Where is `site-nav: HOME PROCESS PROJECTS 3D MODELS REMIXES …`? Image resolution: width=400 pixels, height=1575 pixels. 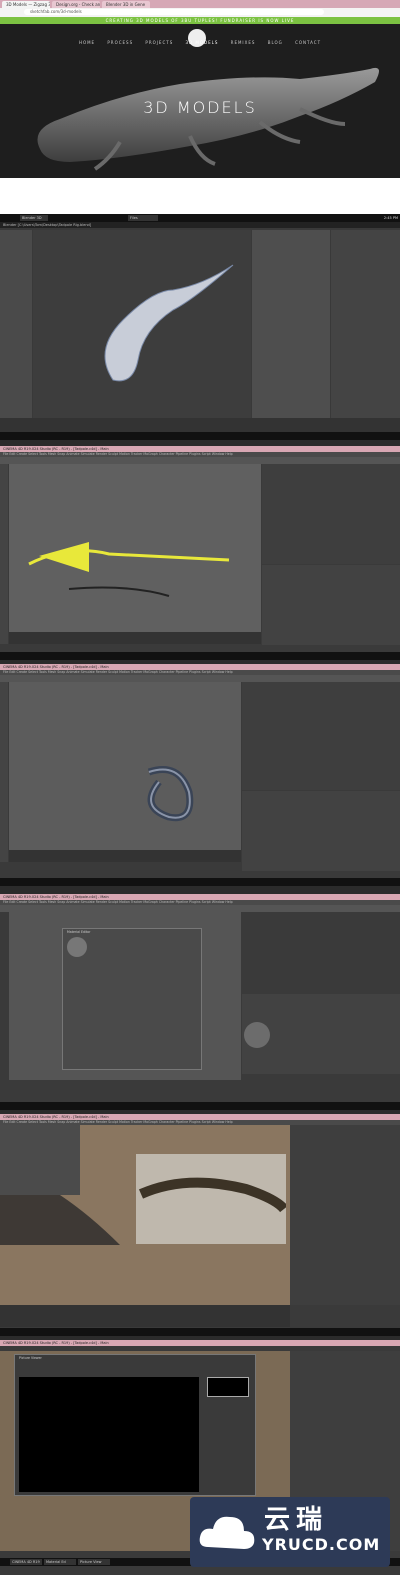
site-nav: HOME PROCESS PROJECTS 3D MODELS REMIXES … is located at coordinates (200, 42).